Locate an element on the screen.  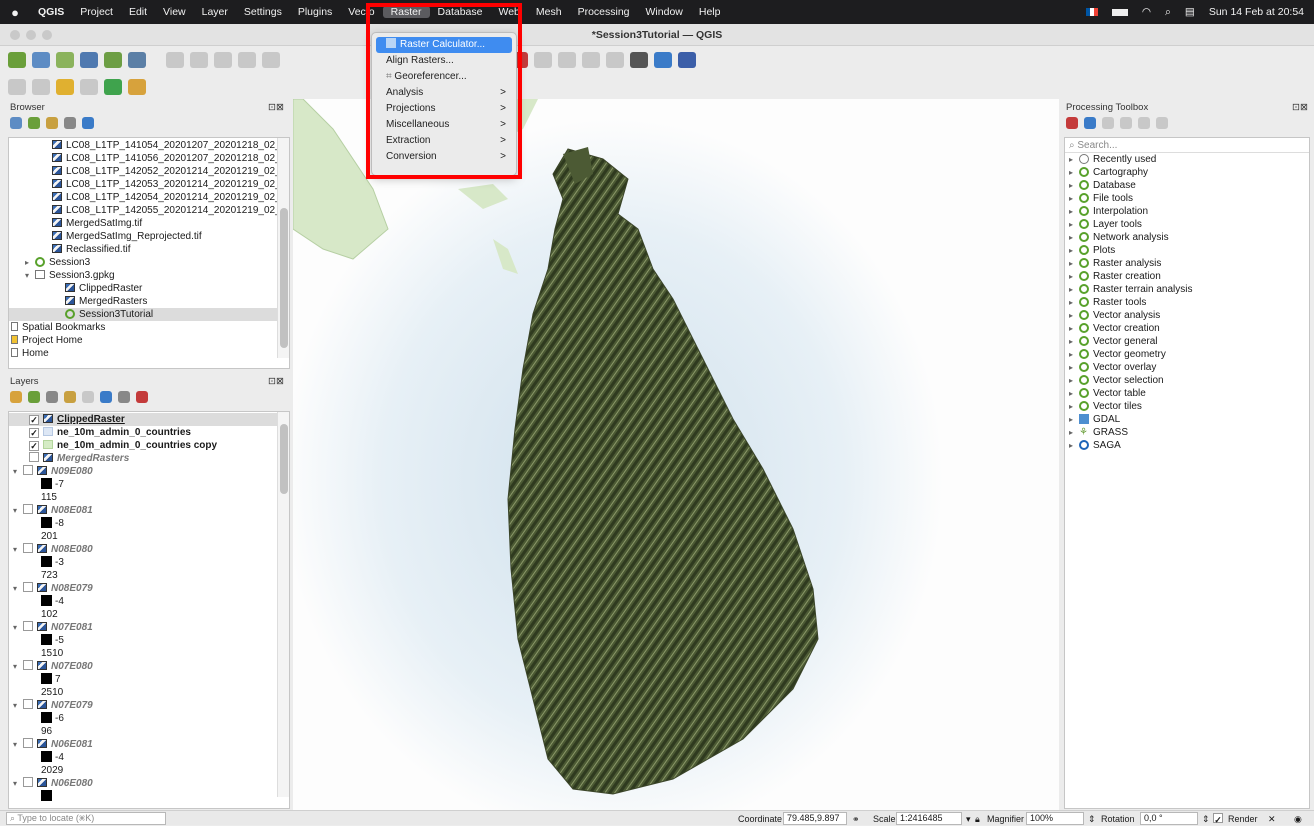
toolbox-provider-item: ▸ ⚘ GRASS is located at coordinates (1187, 432).